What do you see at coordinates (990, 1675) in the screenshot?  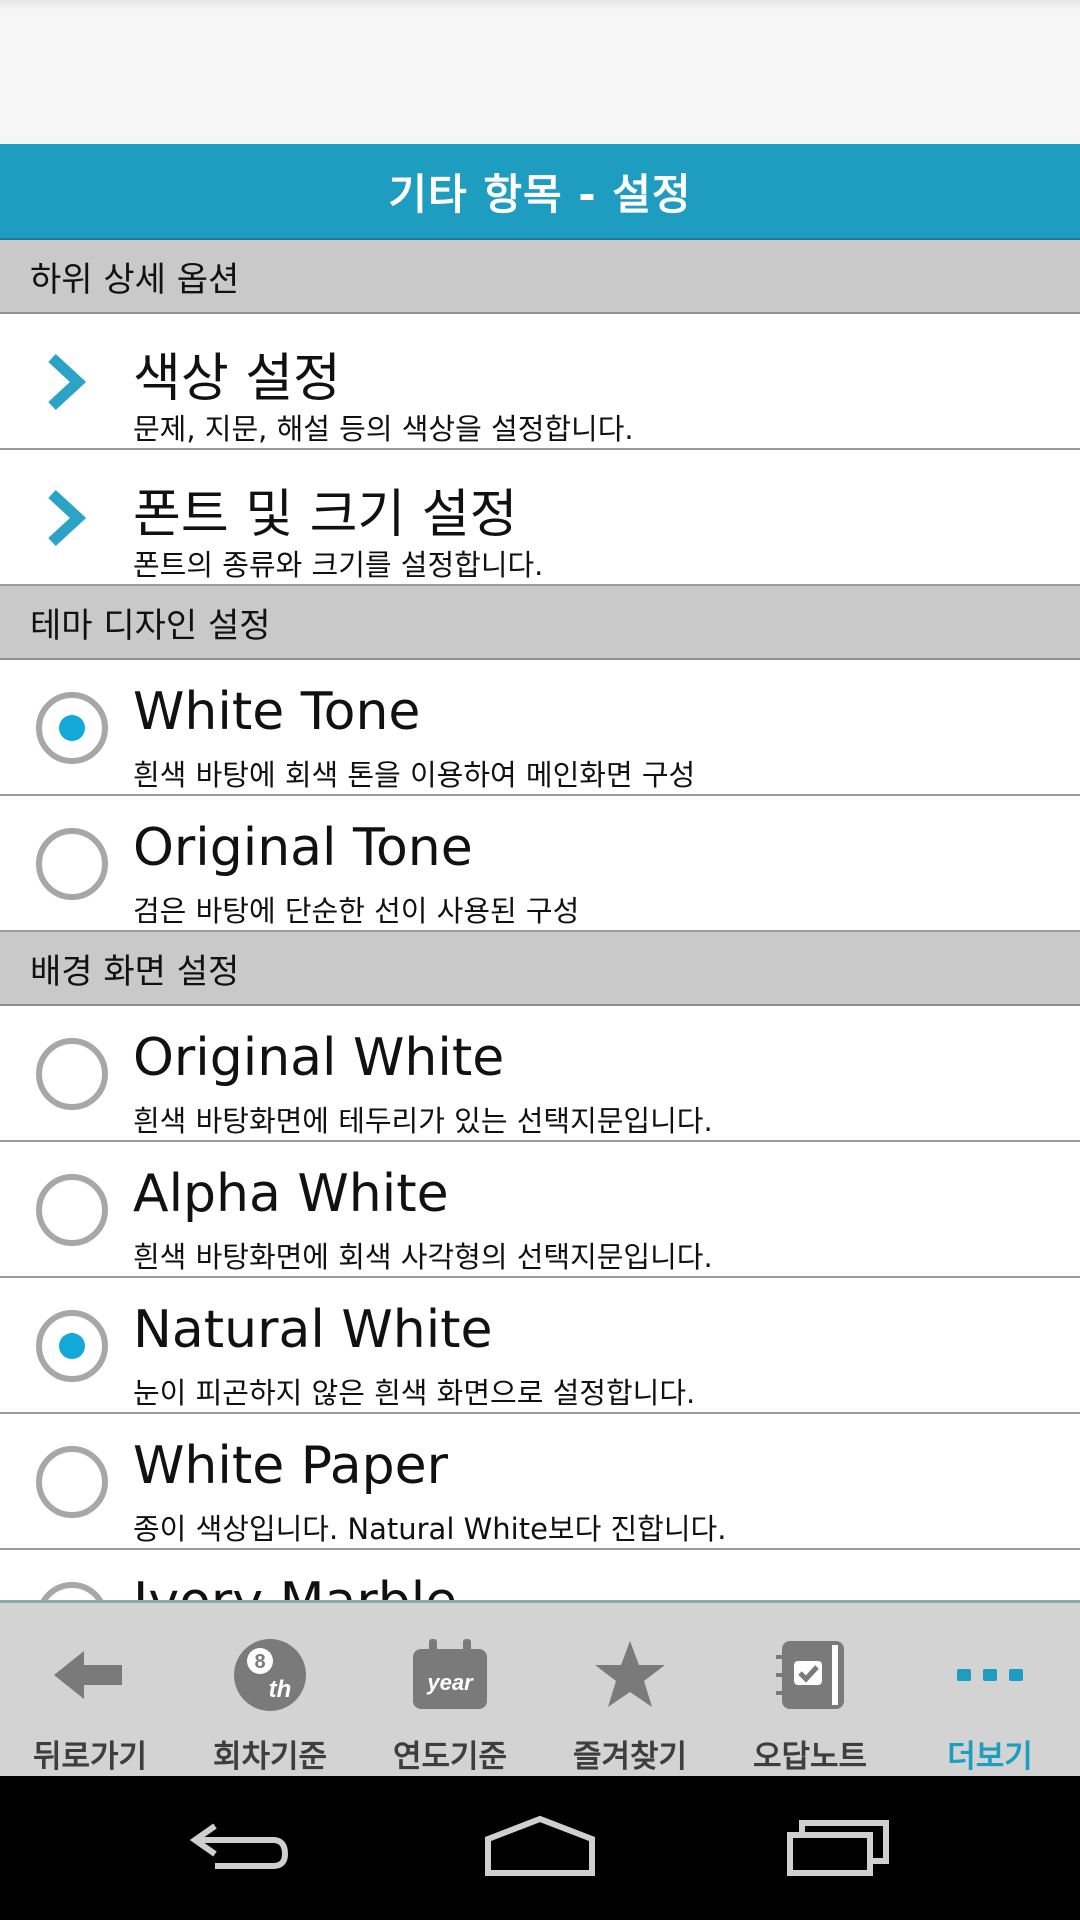 I see `more-dots-icon` at bounding box center [990, 1675].